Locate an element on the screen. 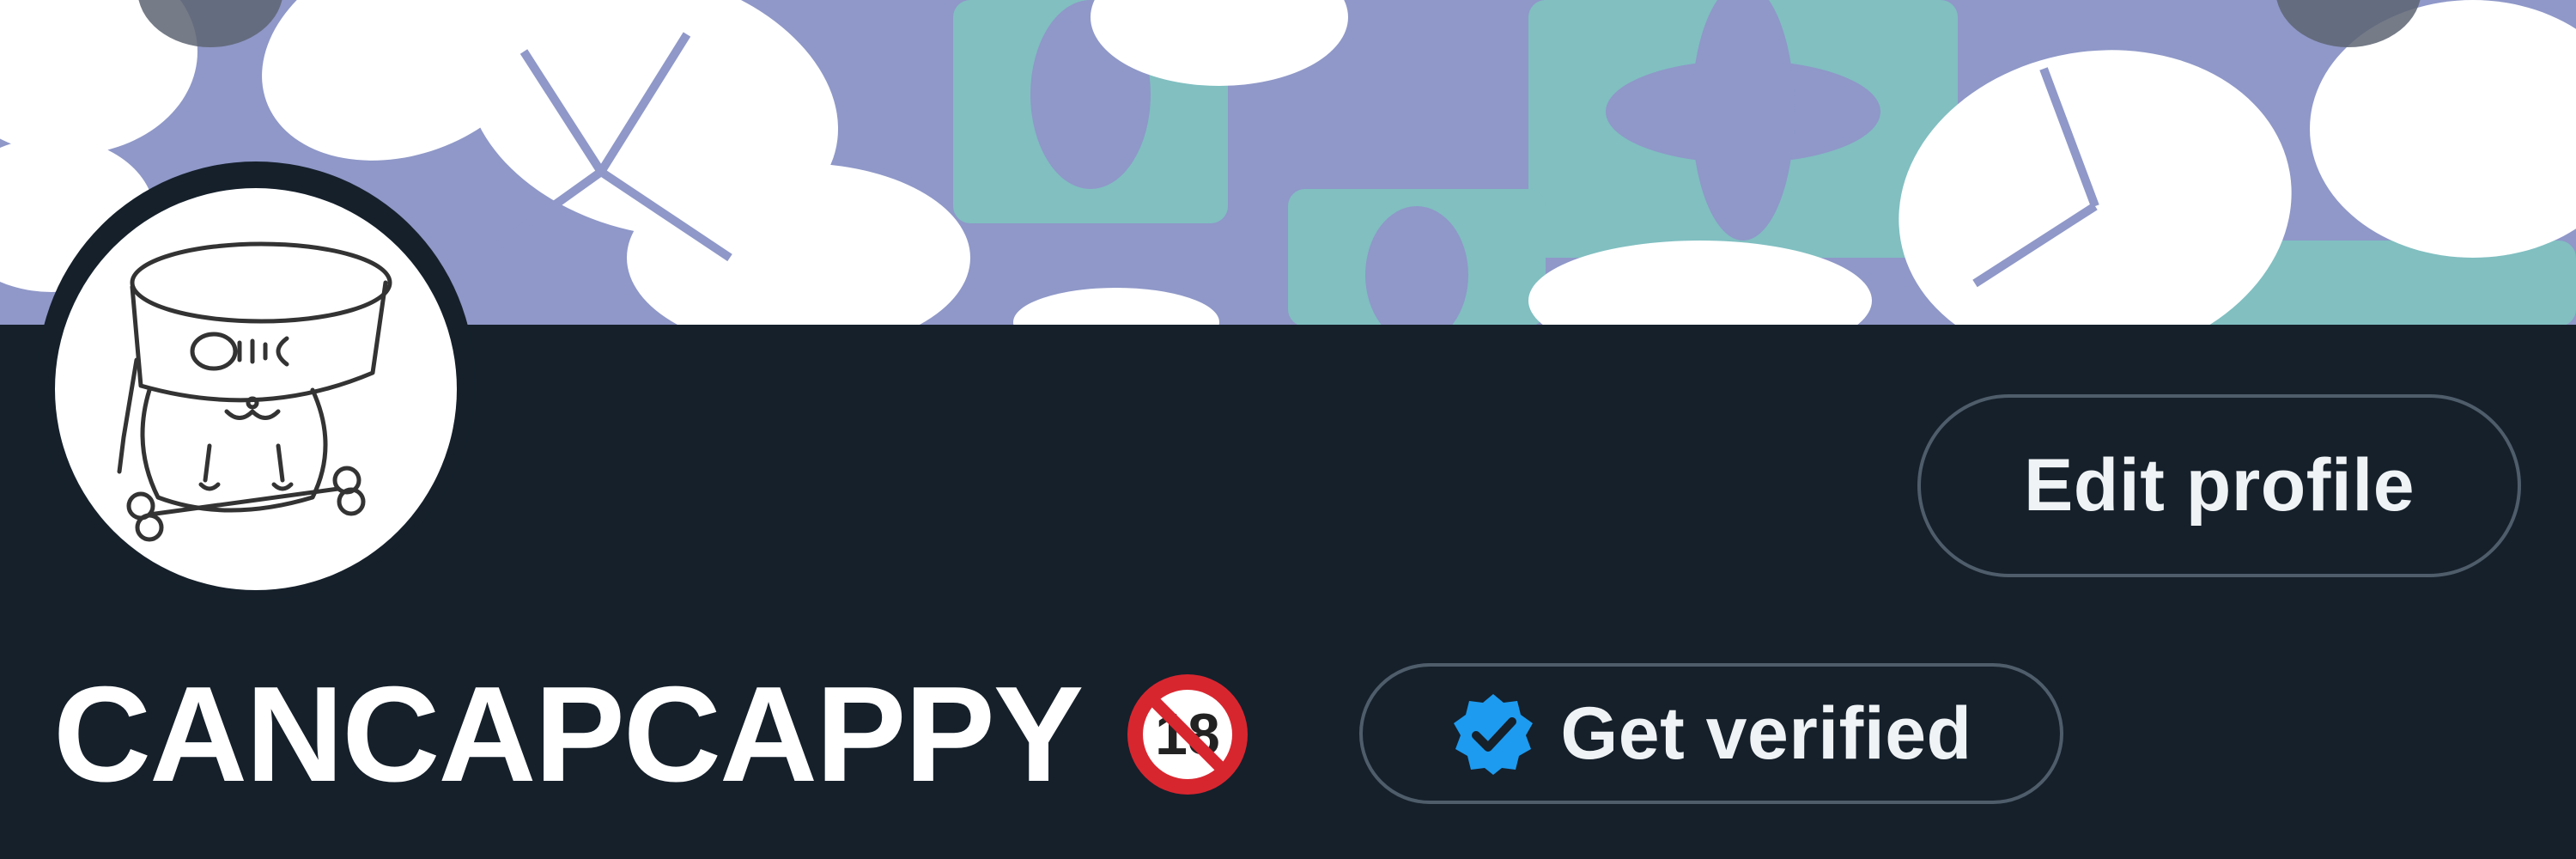 This screenshot has height=859, width=2576. edit-profile-label: Edit profile is located at coordinates (2219, 485).